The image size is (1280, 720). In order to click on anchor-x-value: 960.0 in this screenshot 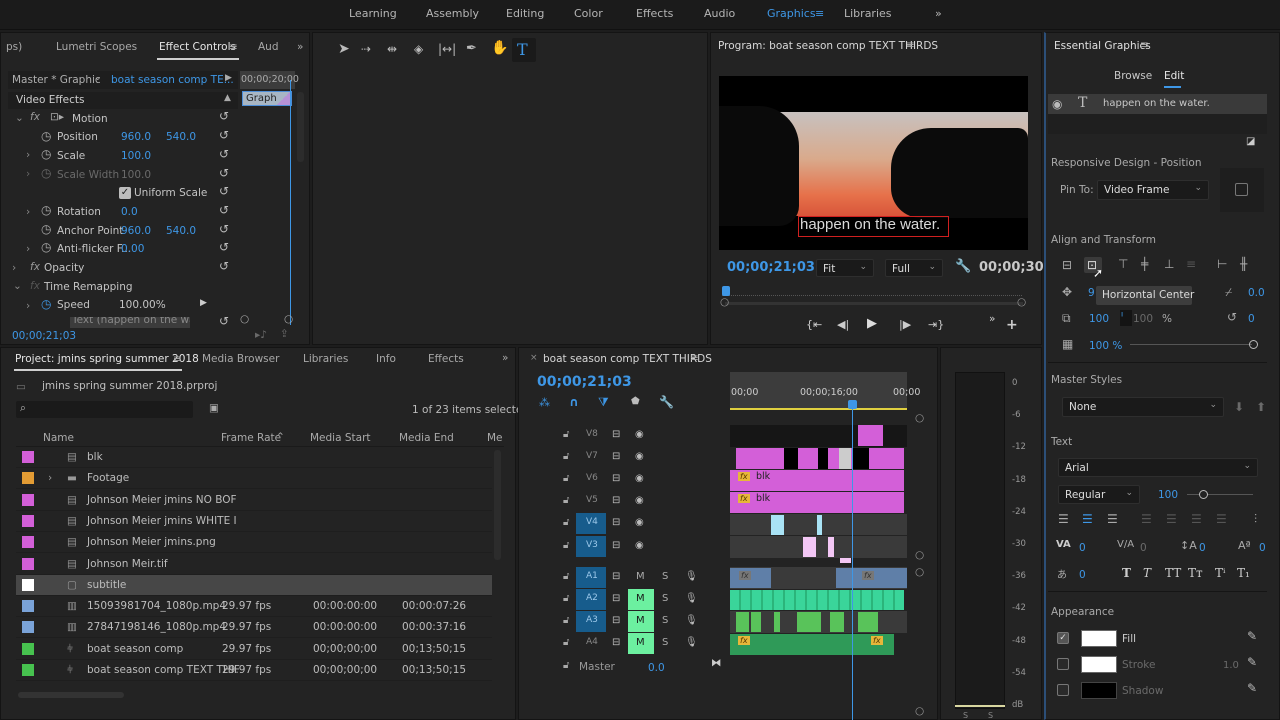, I will do `click(136, 231)`.